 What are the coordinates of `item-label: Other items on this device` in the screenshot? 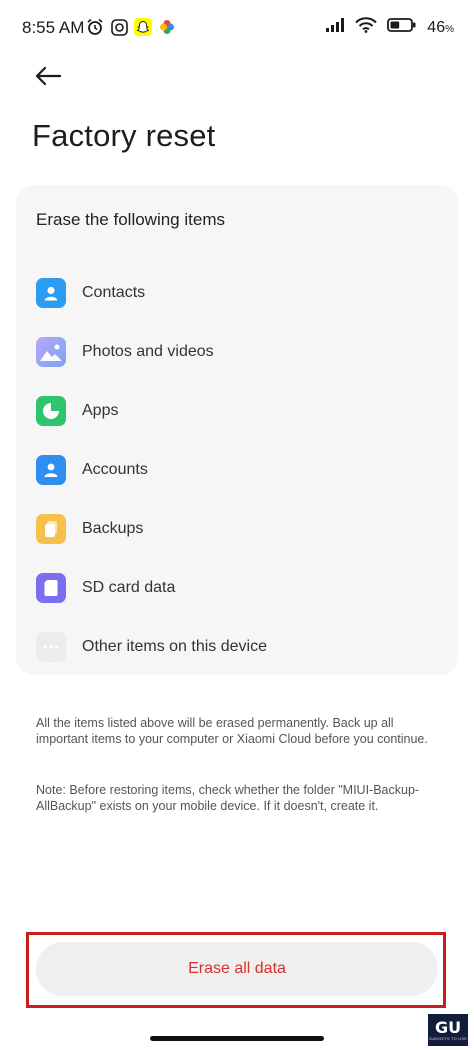 It's located at (174, 646).